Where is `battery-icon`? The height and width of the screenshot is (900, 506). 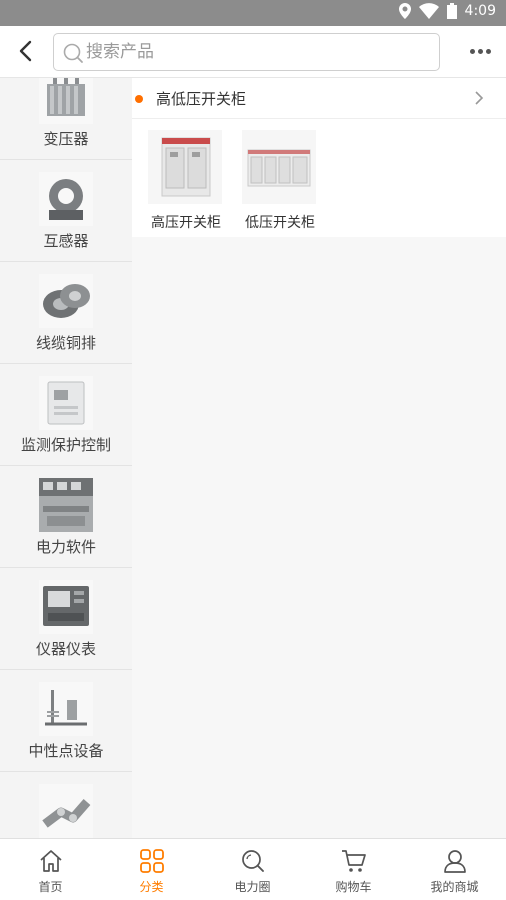
battery-icon is located at coordinates (451, 11).